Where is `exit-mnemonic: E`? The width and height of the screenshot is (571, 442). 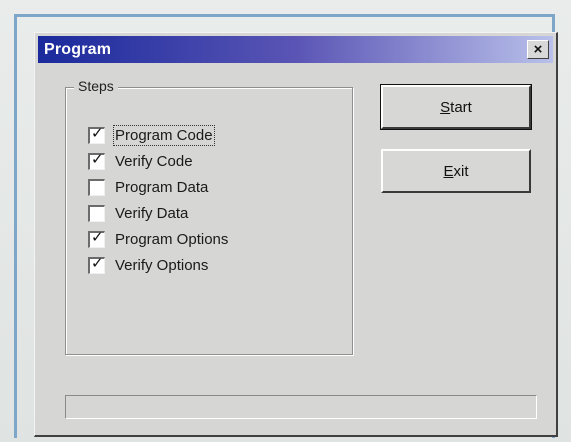
exit-mnemonic: E is located at coordinates (448, 171).